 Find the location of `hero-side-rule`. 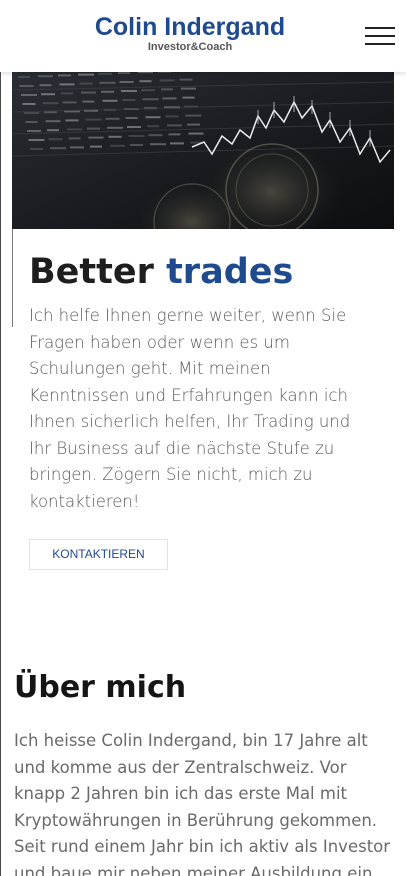

hero-side-rule is located at coordinates (12, 278).